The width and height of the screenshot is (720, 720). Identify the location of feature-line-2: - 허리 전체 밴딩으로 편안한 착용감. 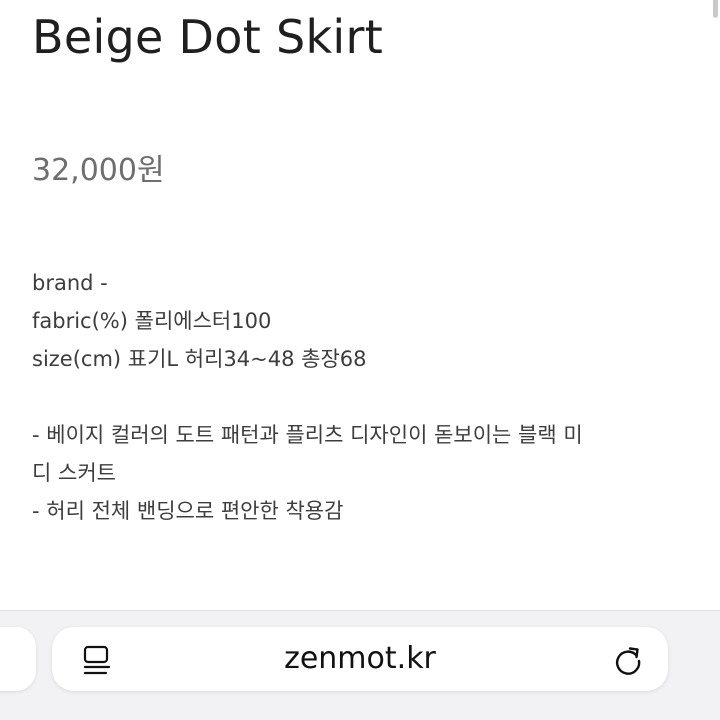
(188, 511).